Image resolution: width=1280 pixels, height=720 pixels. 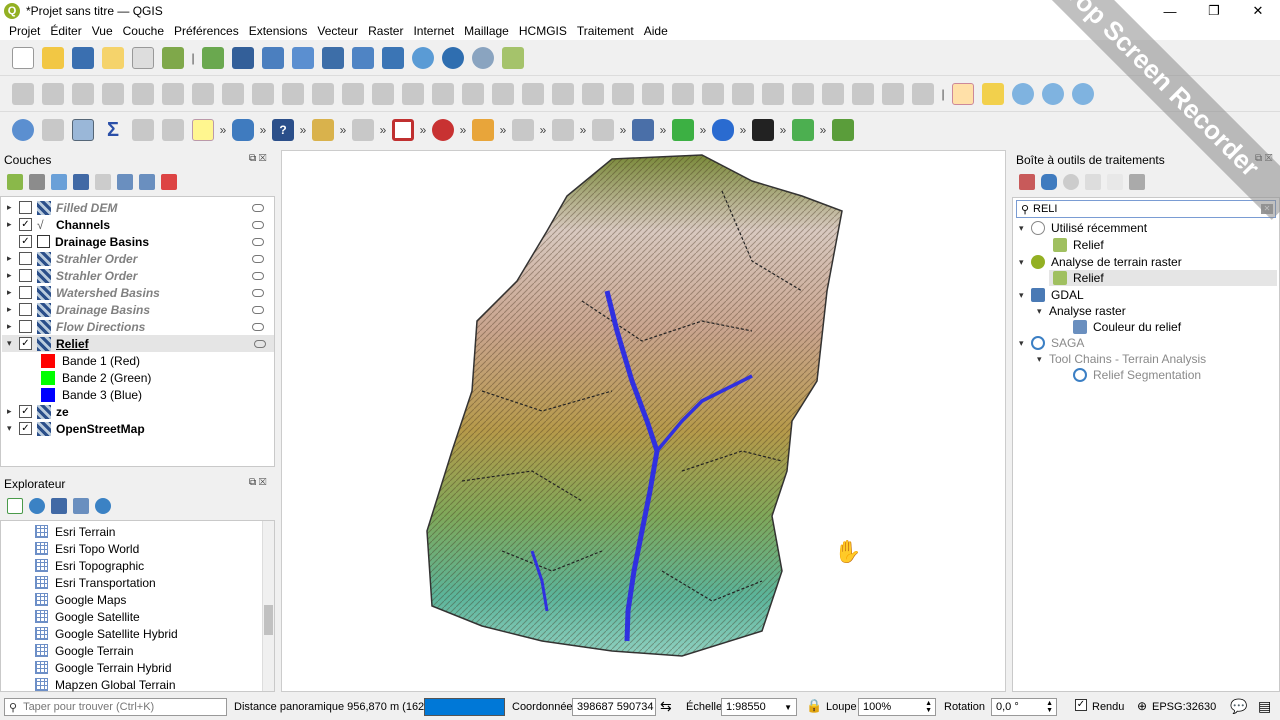 What do you see at coordinates (385, 31) in the screenshot?
I see `menu-raster: Raster` at bounding box center [385, 31].